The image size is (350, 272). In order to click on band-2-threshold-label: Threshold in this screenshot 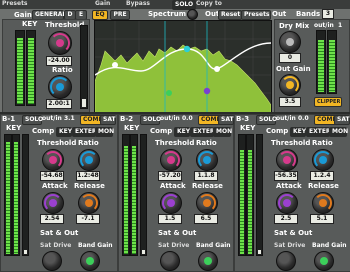, I will do `click(175, 143)`.